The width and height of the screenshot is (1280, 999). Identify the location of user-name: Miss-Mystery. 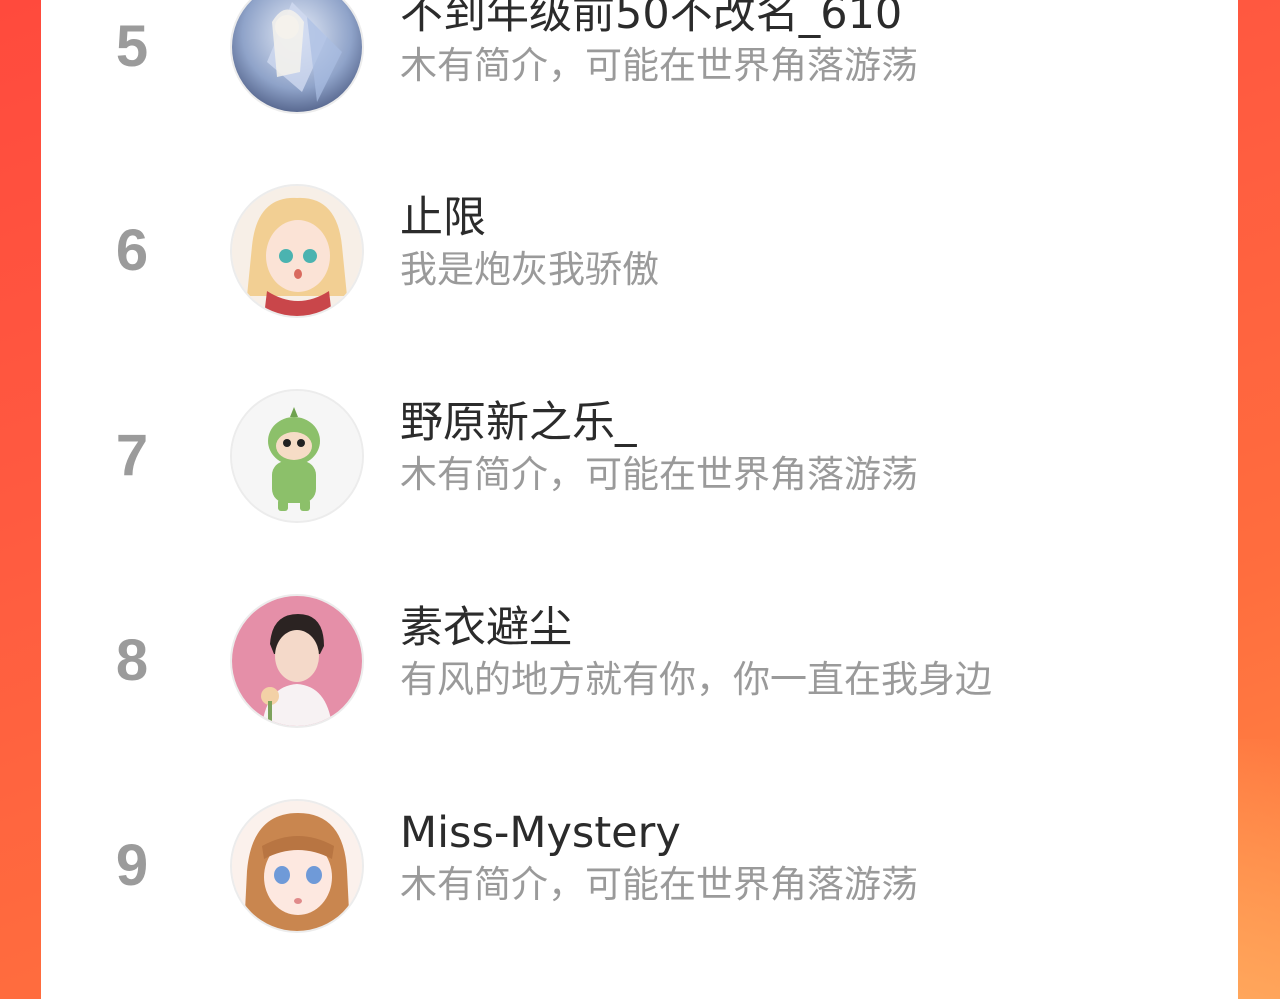
(540, 833).